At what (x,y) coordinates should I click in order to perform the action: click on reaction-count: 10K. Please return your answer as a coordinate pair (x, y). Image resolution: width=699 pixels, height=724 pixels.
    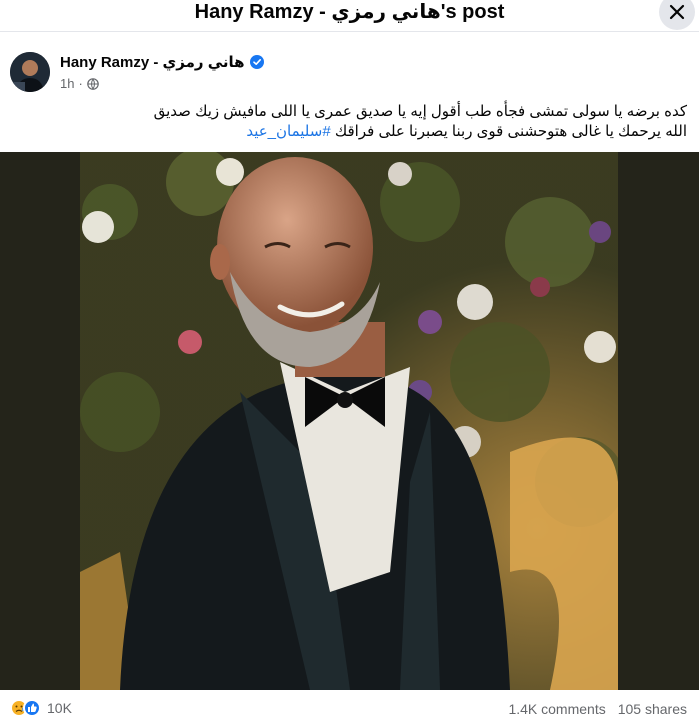
    Looking at the image, I should click on (59, 708).